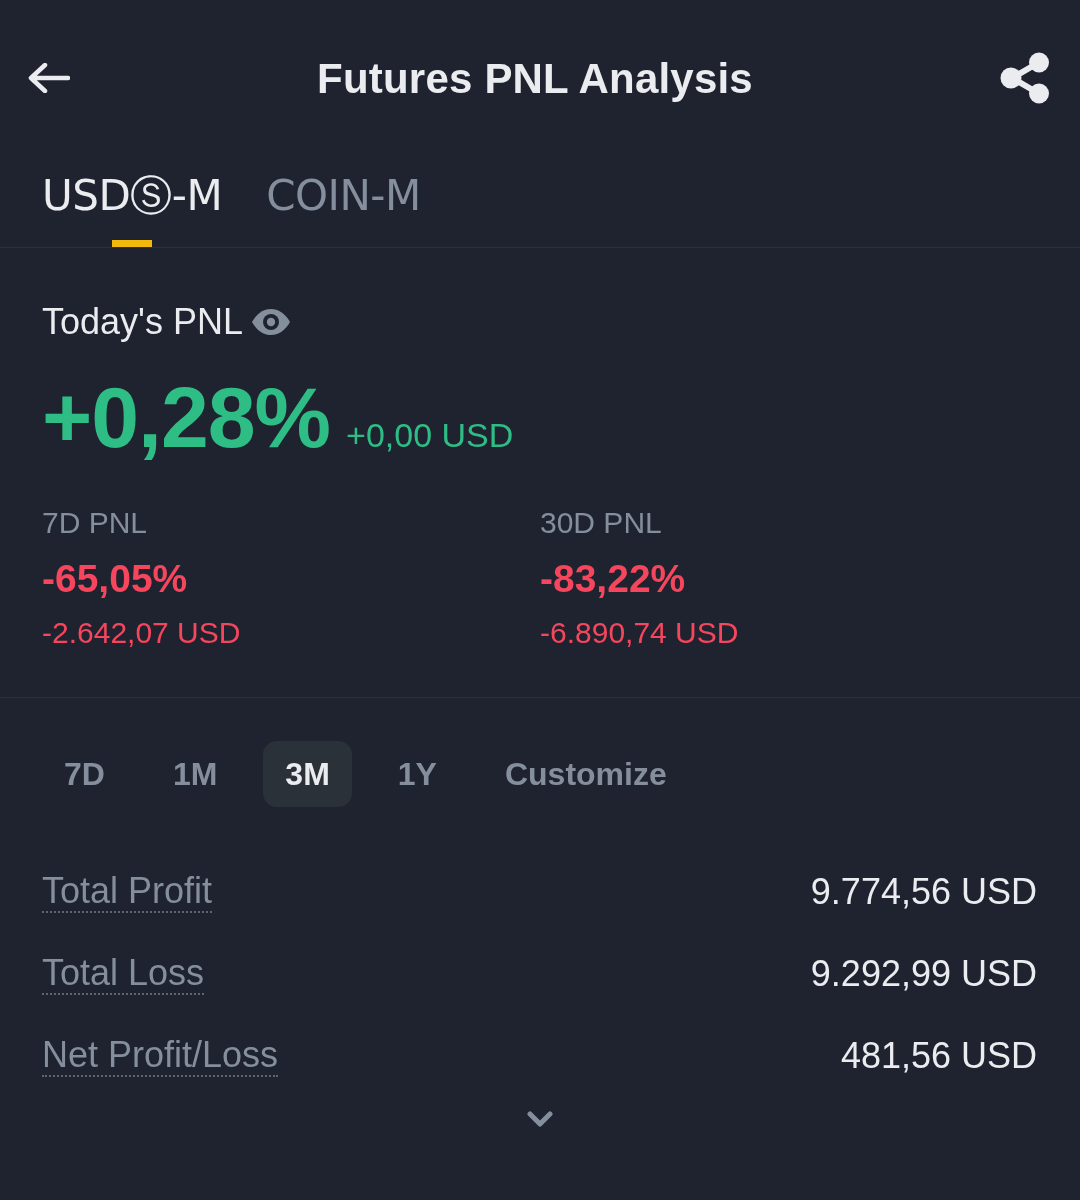 This screenshot has height=1200, width=1080. I want to click on metric-label: Net Profit/Loss, so click(160, 1056).